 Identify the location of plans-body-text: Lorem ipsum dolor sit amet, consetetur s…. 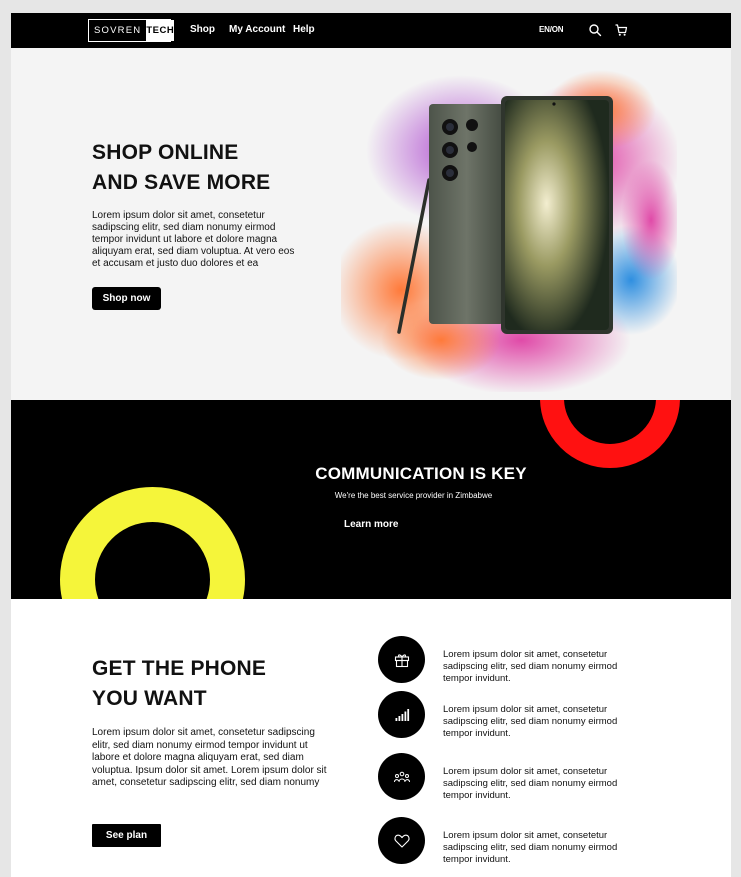
(209, 757).